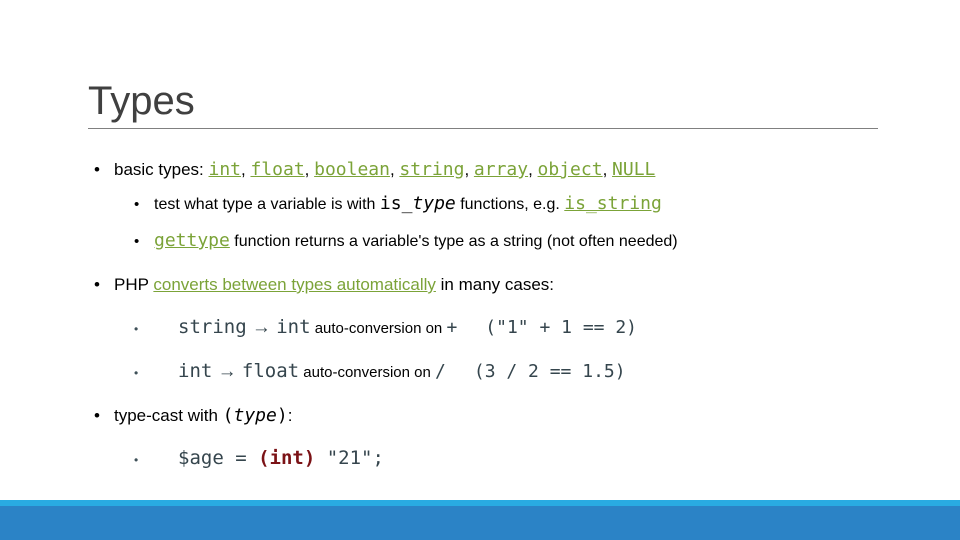  Describe the element at coordinates (282, 415) in the screenshot. I see `typecast-paren-close: )` at that location.